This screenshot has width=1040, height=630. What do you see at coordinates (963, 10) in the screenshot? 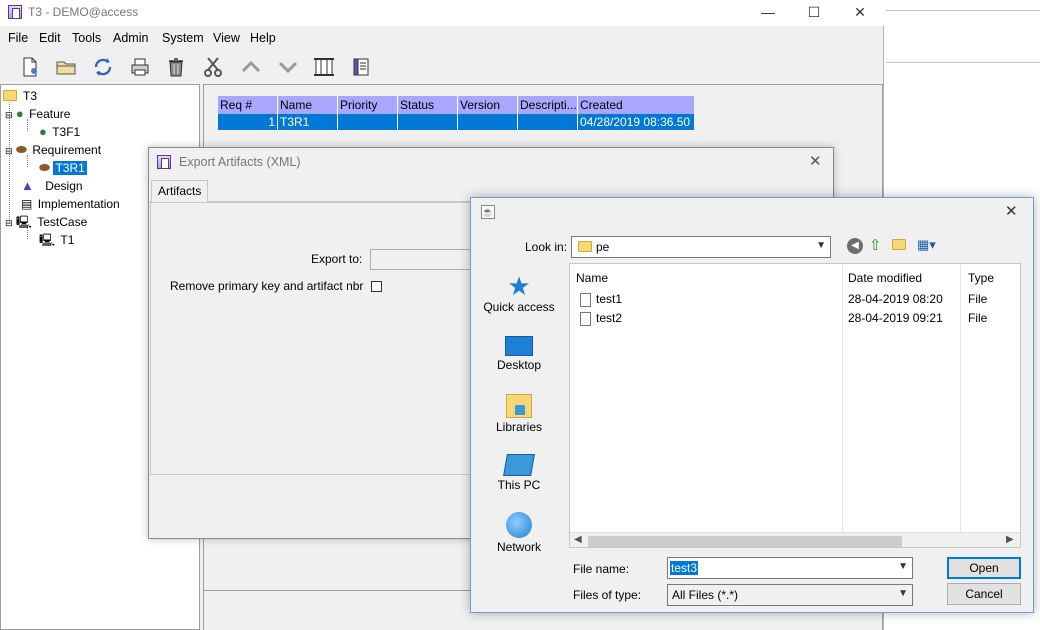
I see `background-divider` at bounding box center [963, 10].